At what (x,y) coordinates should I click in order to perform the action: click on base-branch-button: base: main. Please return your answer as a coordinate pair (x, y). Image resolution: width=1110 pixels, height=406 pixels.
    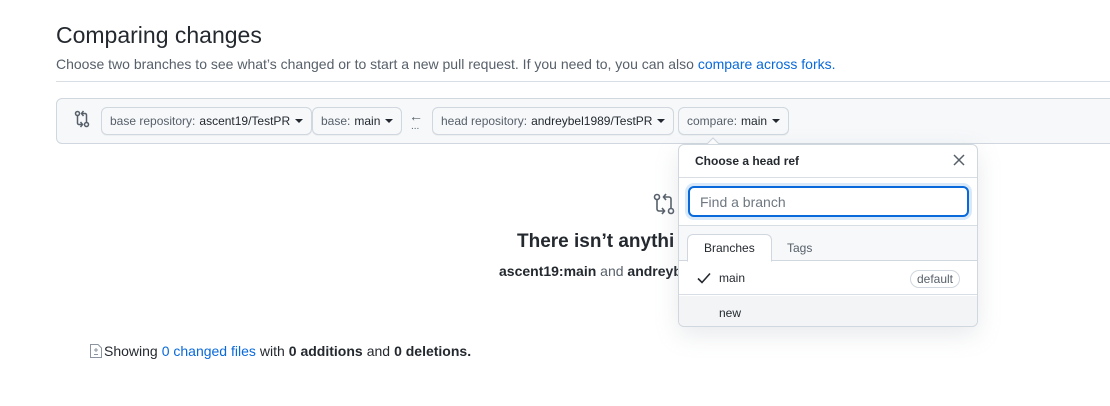
    Looking at the image, I should click on (357, 121).